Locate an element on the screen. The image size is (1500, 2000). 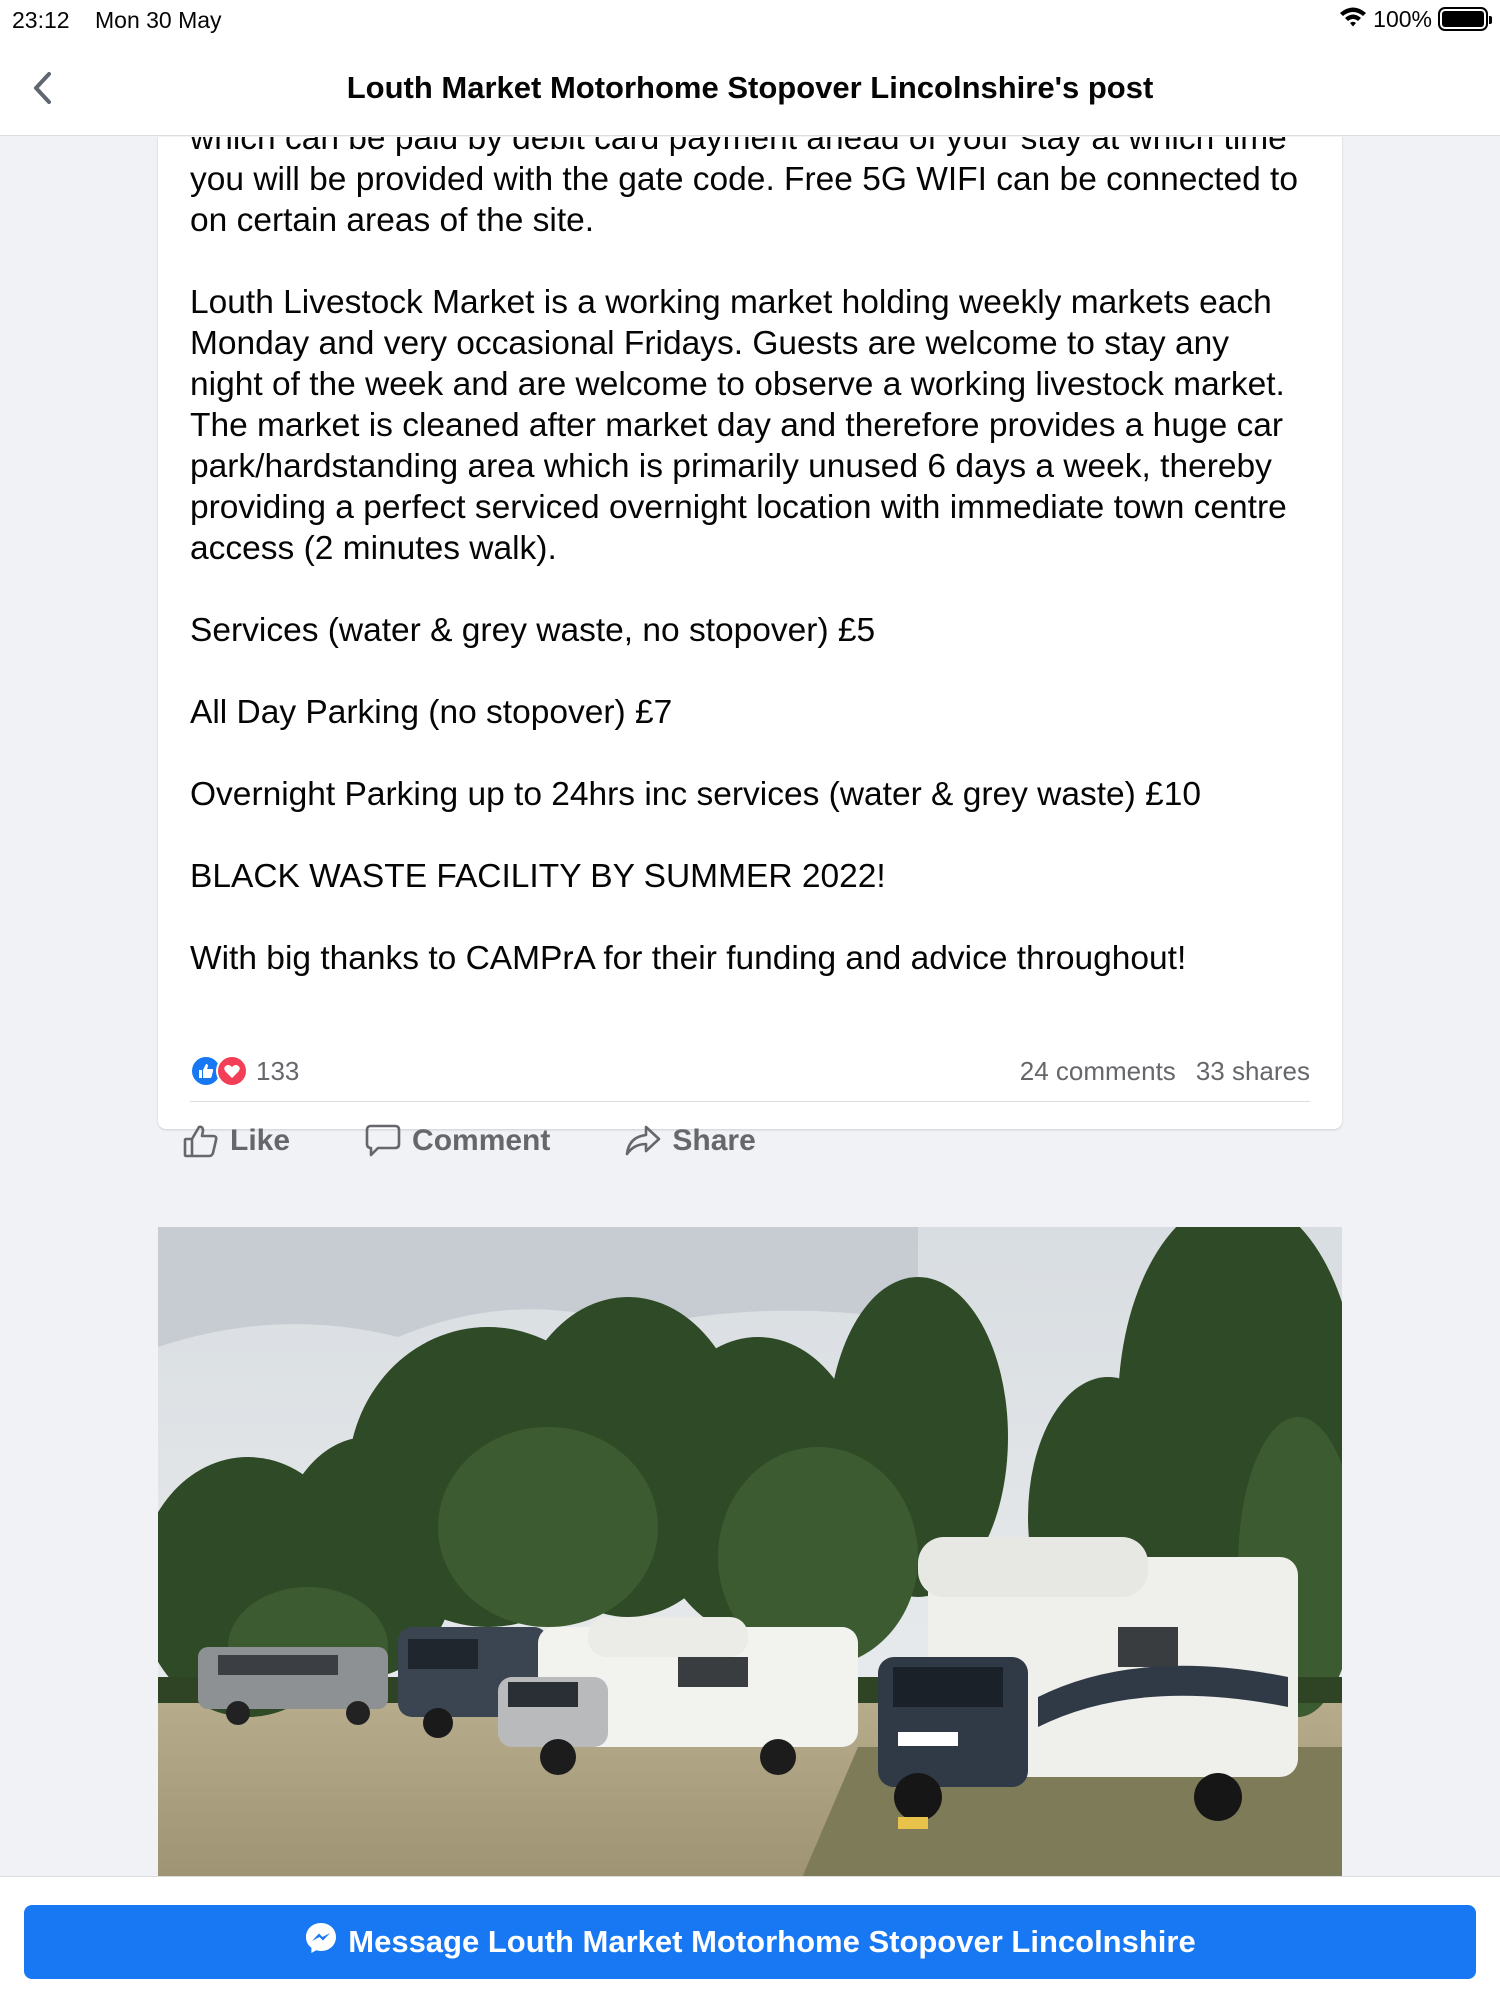
post-paragraph: All Day Parking (no stopover) £7 is located at coordinates (431, 712).